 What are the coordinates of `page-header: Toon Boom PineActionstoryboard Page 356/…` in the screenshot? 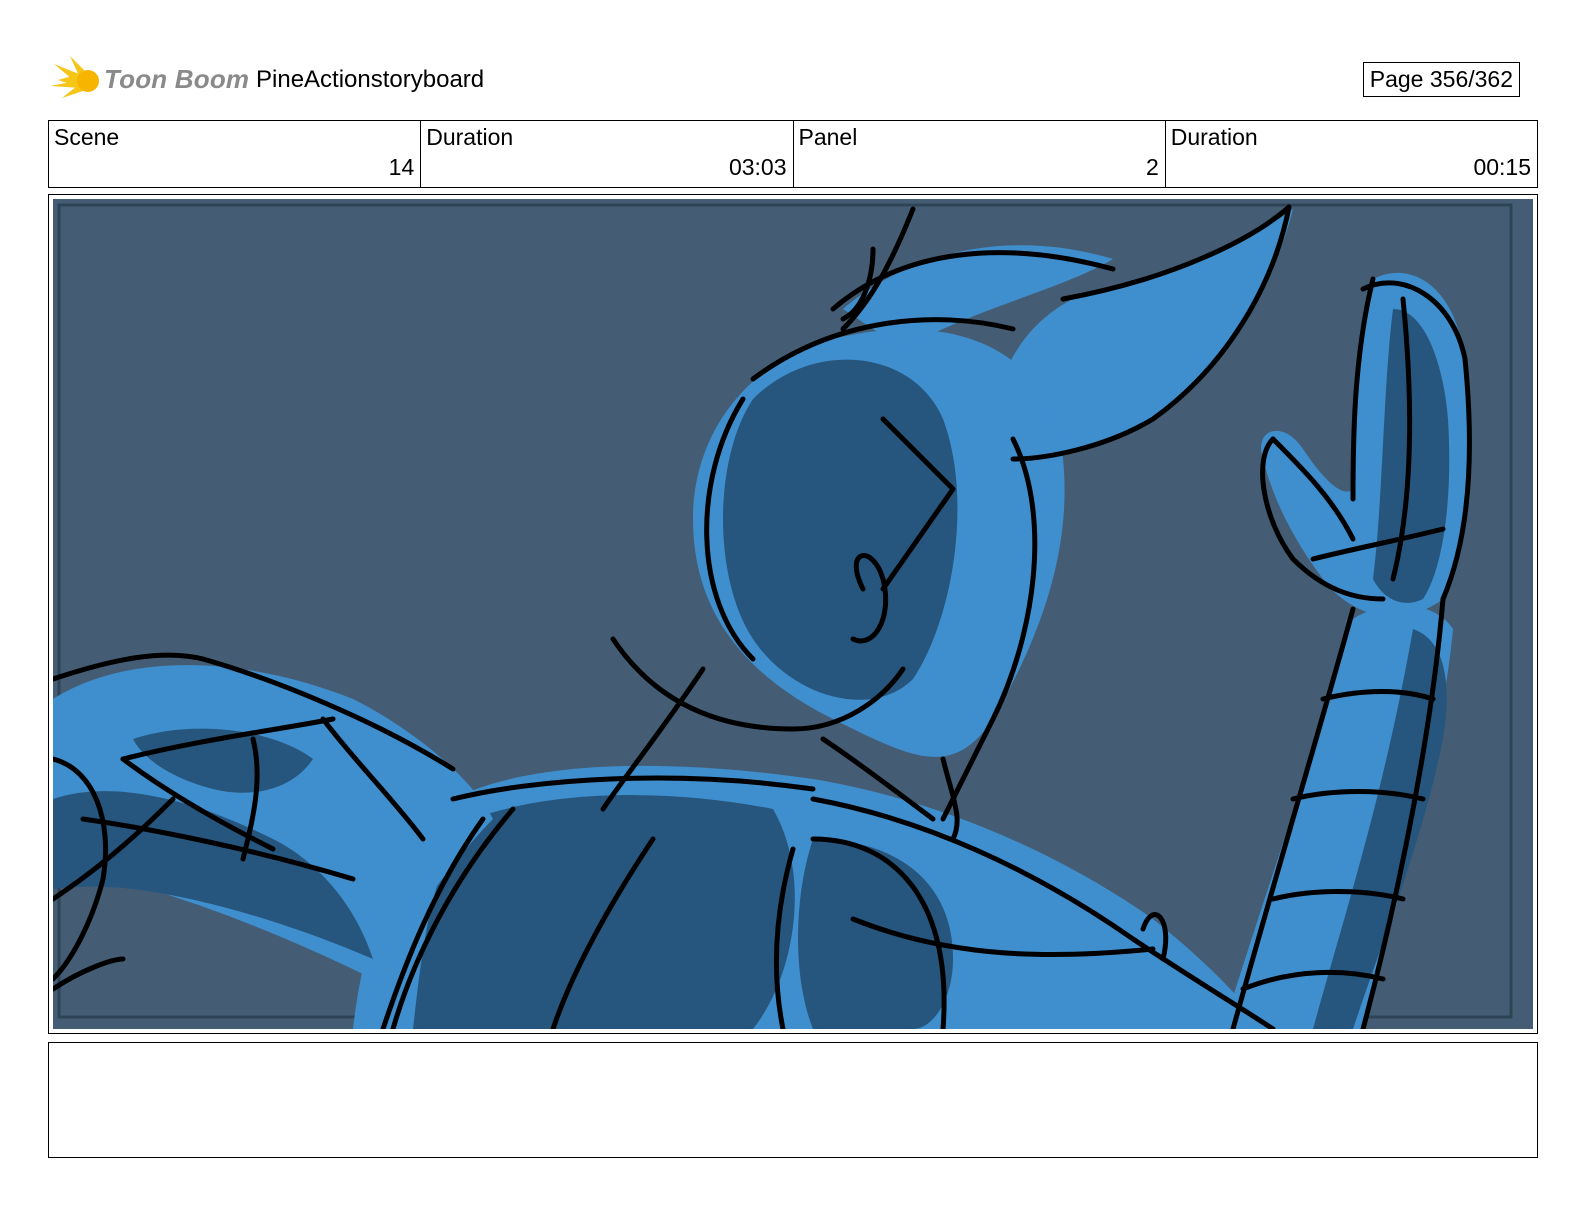 It's located at (793, 80).